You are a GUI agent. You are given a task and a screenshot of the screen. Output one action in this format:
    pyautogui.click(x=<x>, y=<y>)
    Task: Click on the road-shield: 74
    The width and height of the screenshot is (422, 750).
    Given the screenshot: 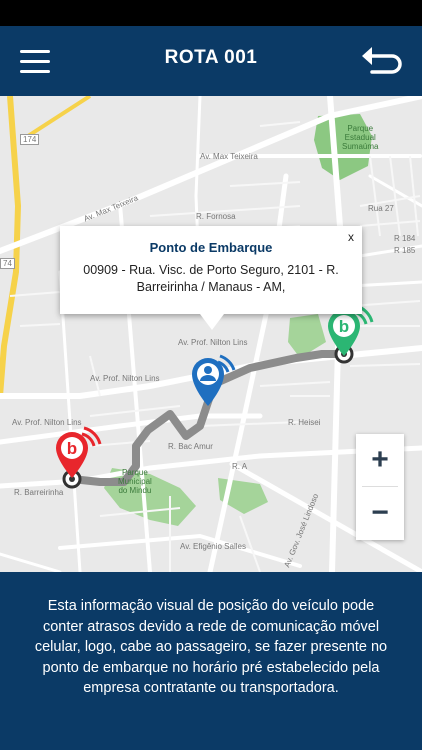 What is the action you would take?
    pyautogui.click(x=7, y=263)
    